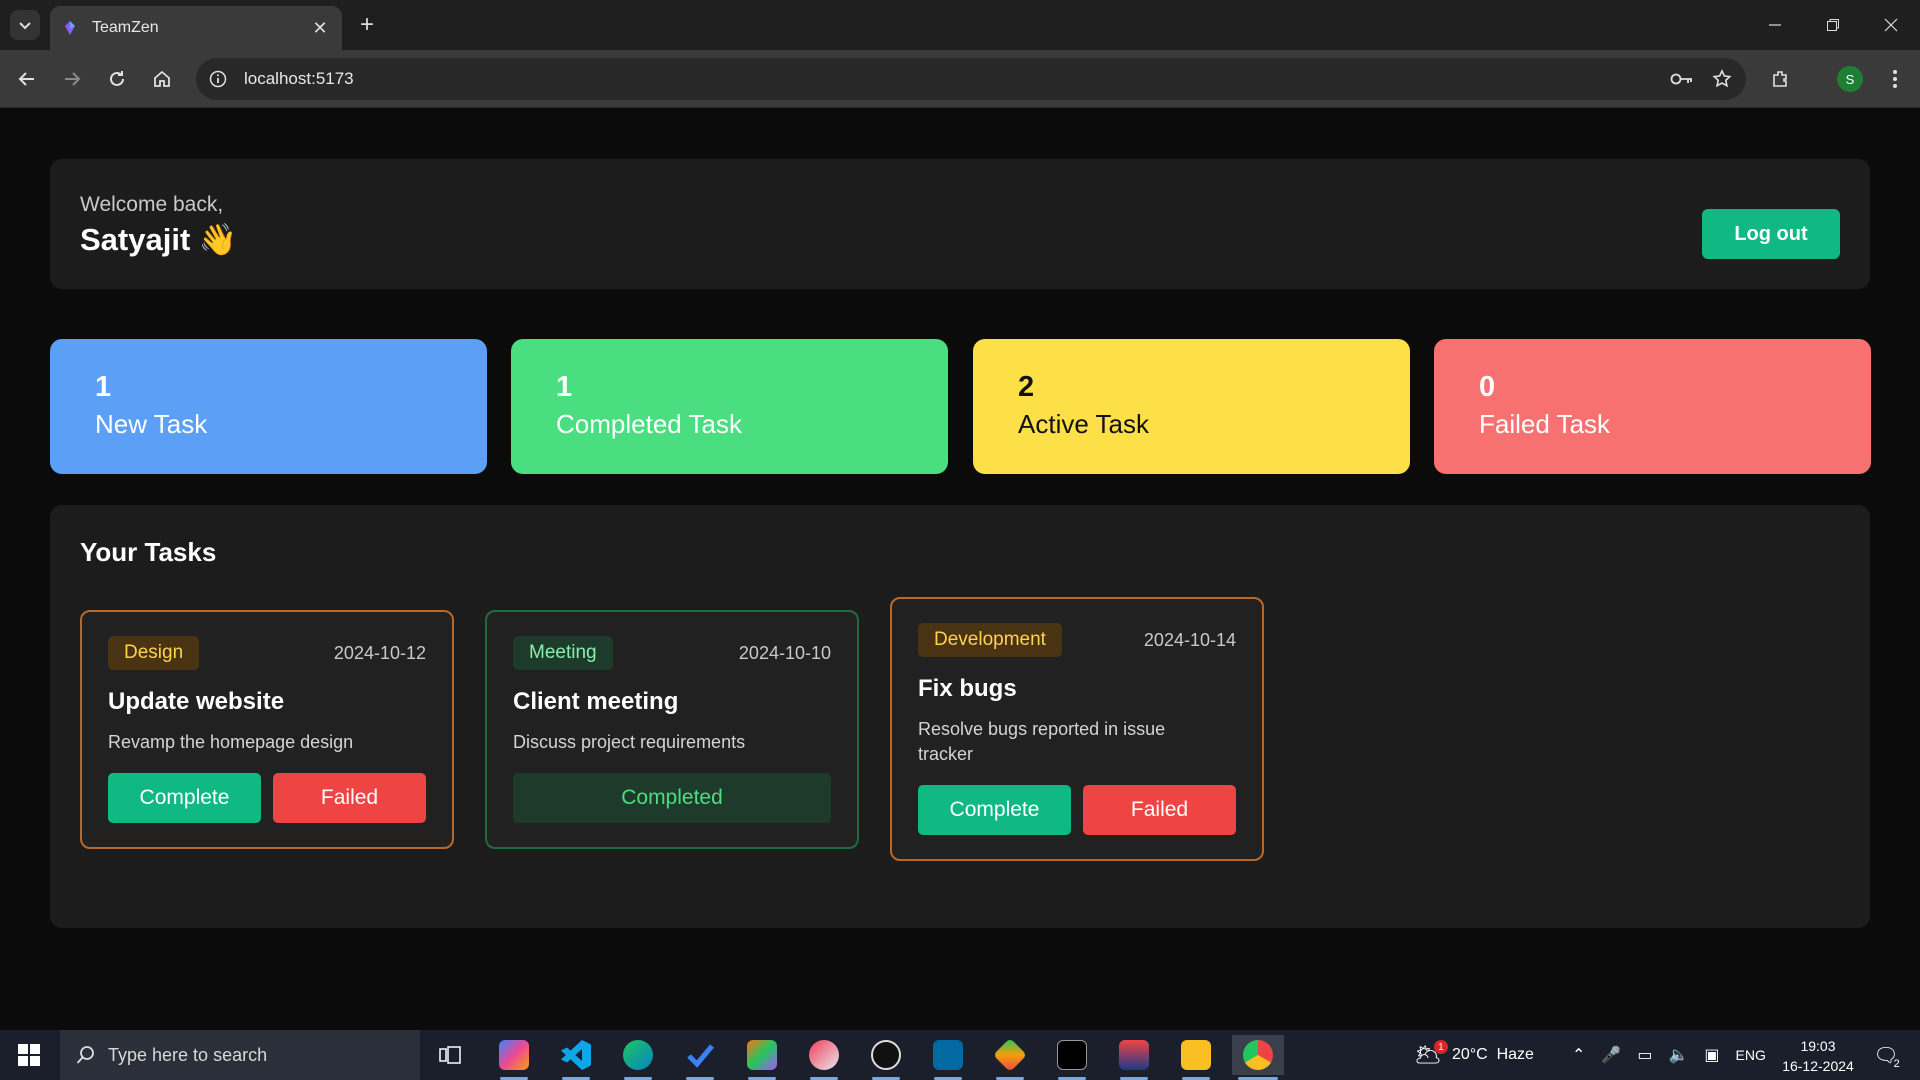 Image resolution: width=1920 pixels, height=1080 pixels. Describe the element at coordinates (1818, 1056) in the screenshot. I see `taskbar-clock: 19:03 16-12-2024` at that location.